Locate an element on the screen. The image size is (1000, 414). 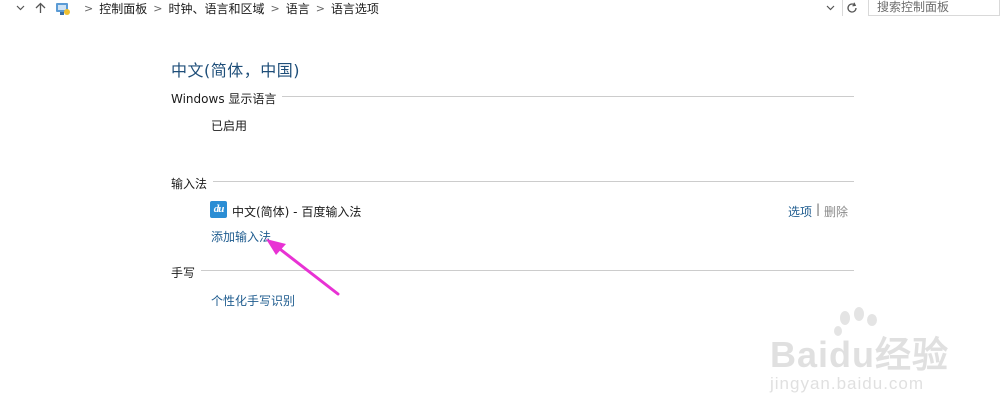
address-toolbar: > 控制面板 > 时钟、语言和区域 > 语言 > 语言选项 is located at coordinates (500, 9).